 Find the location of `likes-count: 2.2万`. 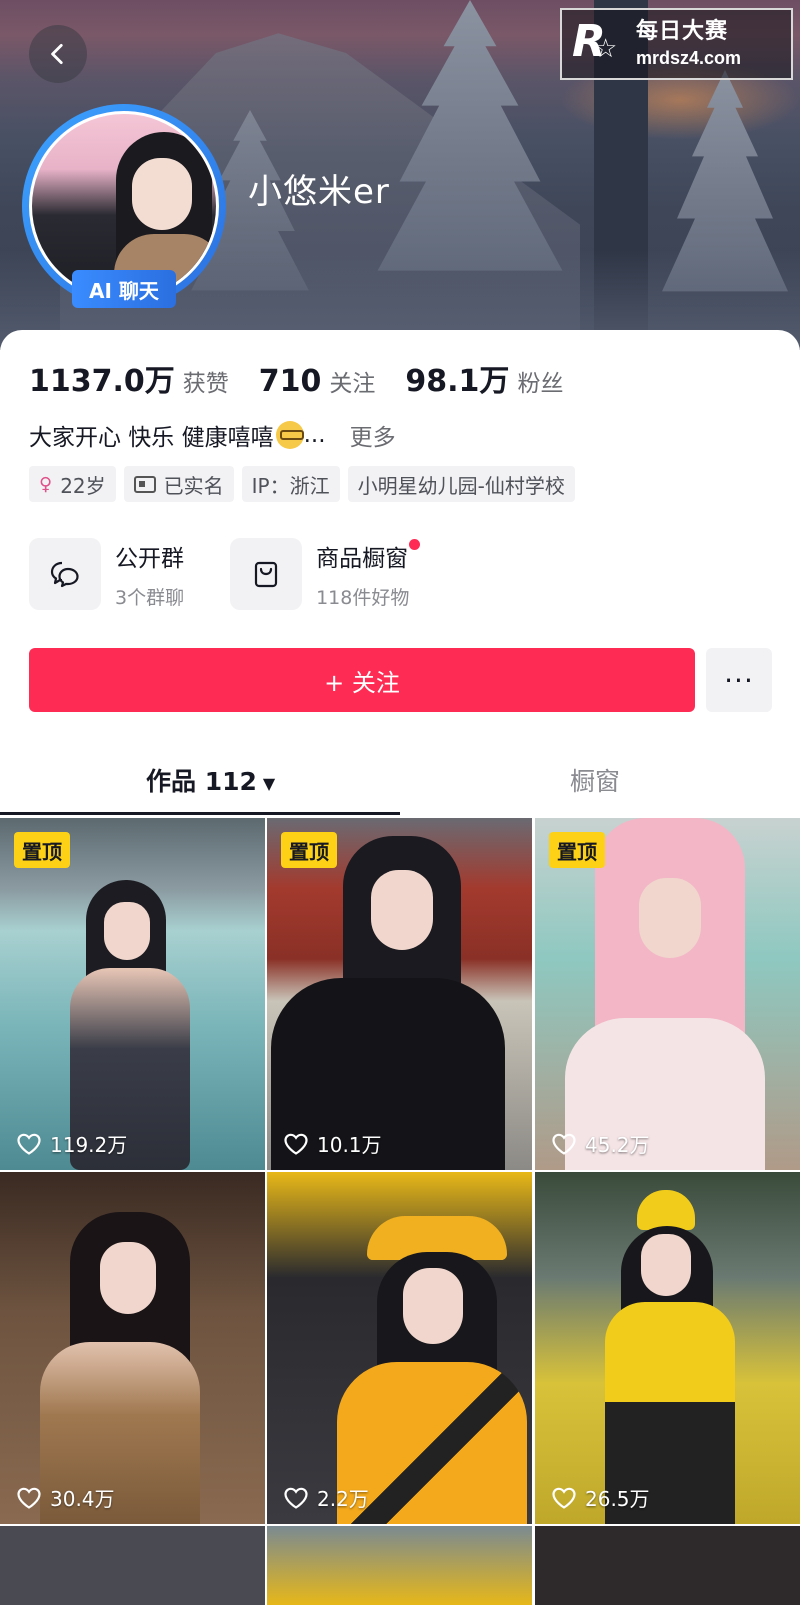

likes-count: 2.2万 is located at coordinates (343, 1499).